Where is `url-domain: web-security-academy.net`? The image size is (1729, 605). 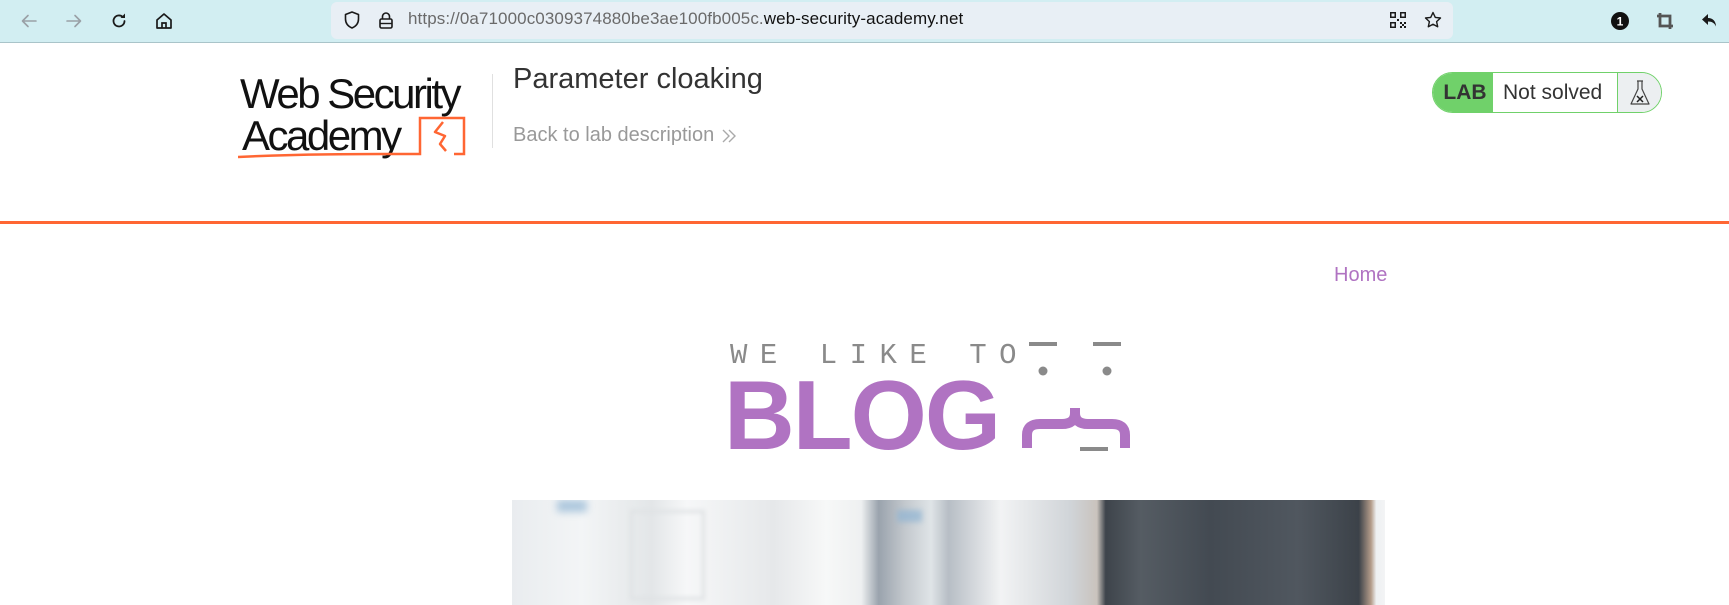
url-domain: web-security-academy.net is located at coordinates (863, 18).